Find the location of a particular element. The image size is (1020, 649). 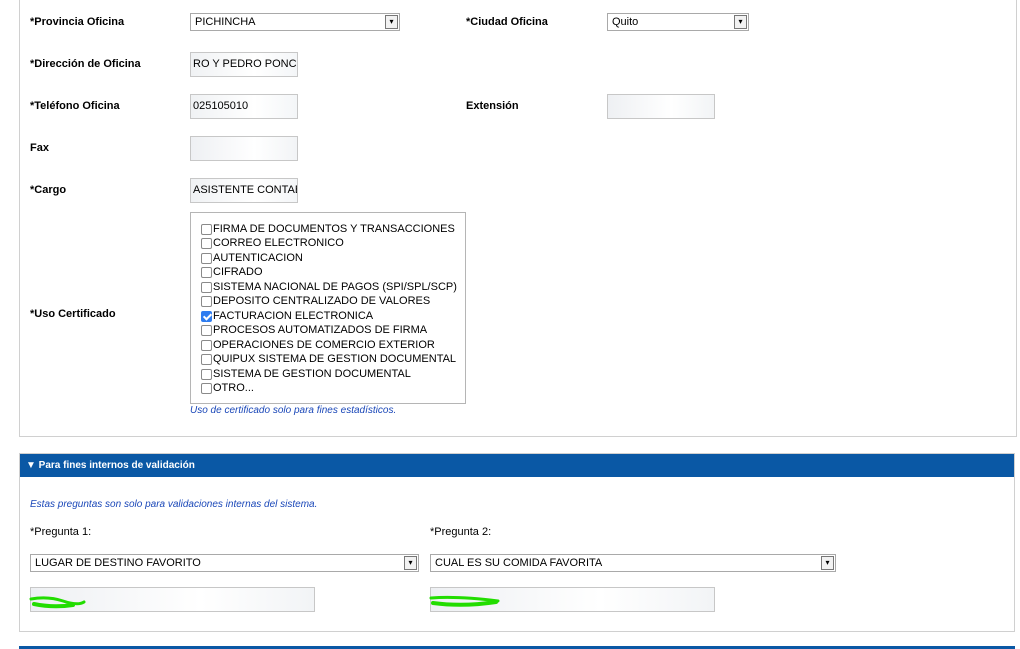

ciudad-select: Quito ▾ is located at coordinates (678, 22).